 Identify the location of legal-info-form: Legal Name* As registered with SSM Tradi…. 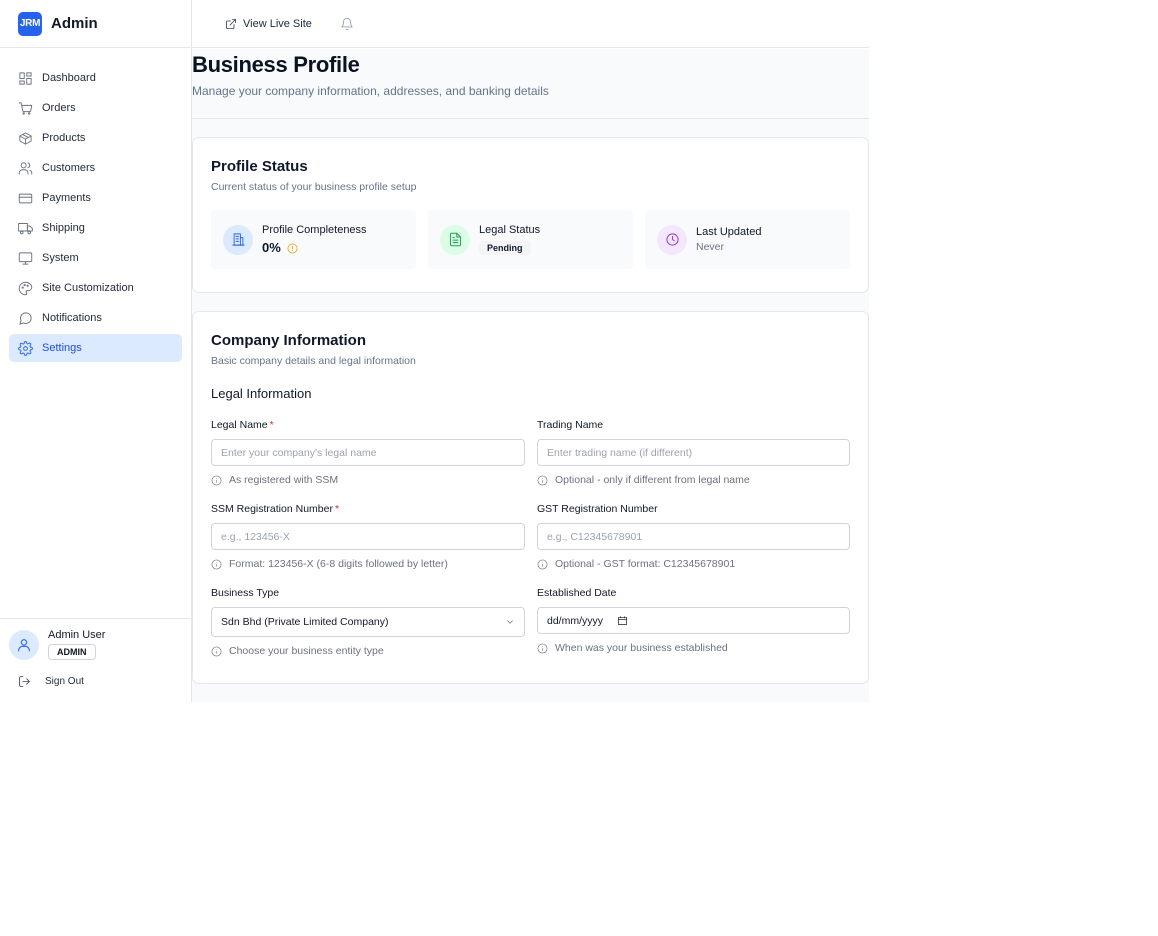
(530, 545).